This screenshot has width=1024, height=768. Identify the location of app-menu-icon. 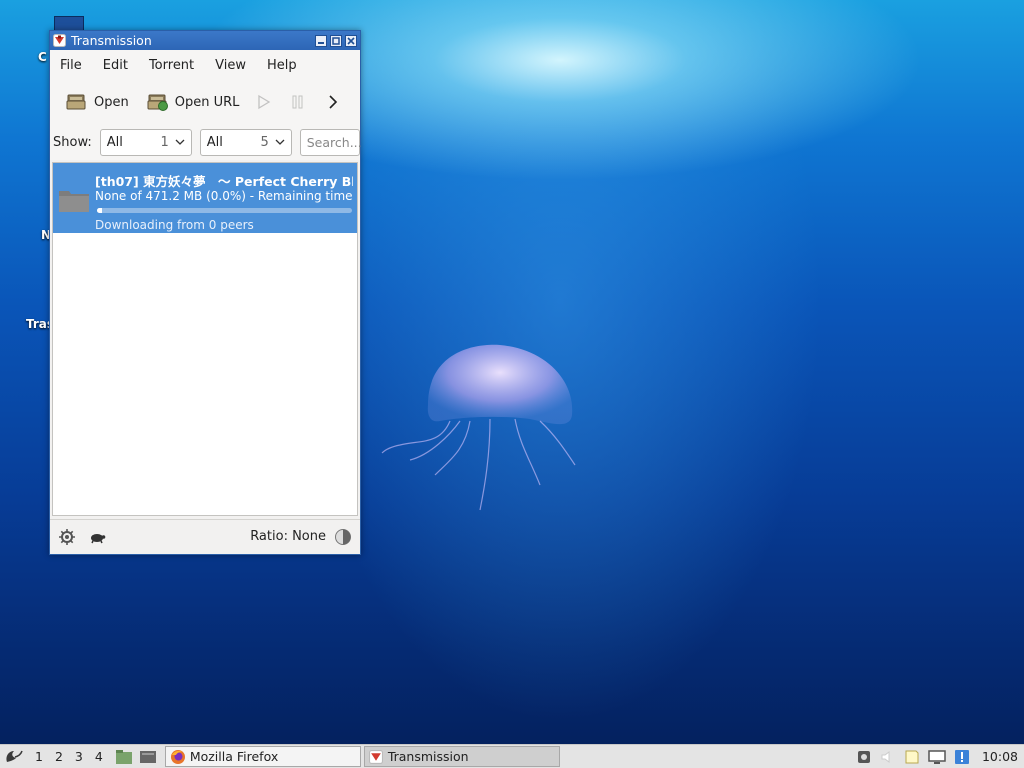
(14, 757).